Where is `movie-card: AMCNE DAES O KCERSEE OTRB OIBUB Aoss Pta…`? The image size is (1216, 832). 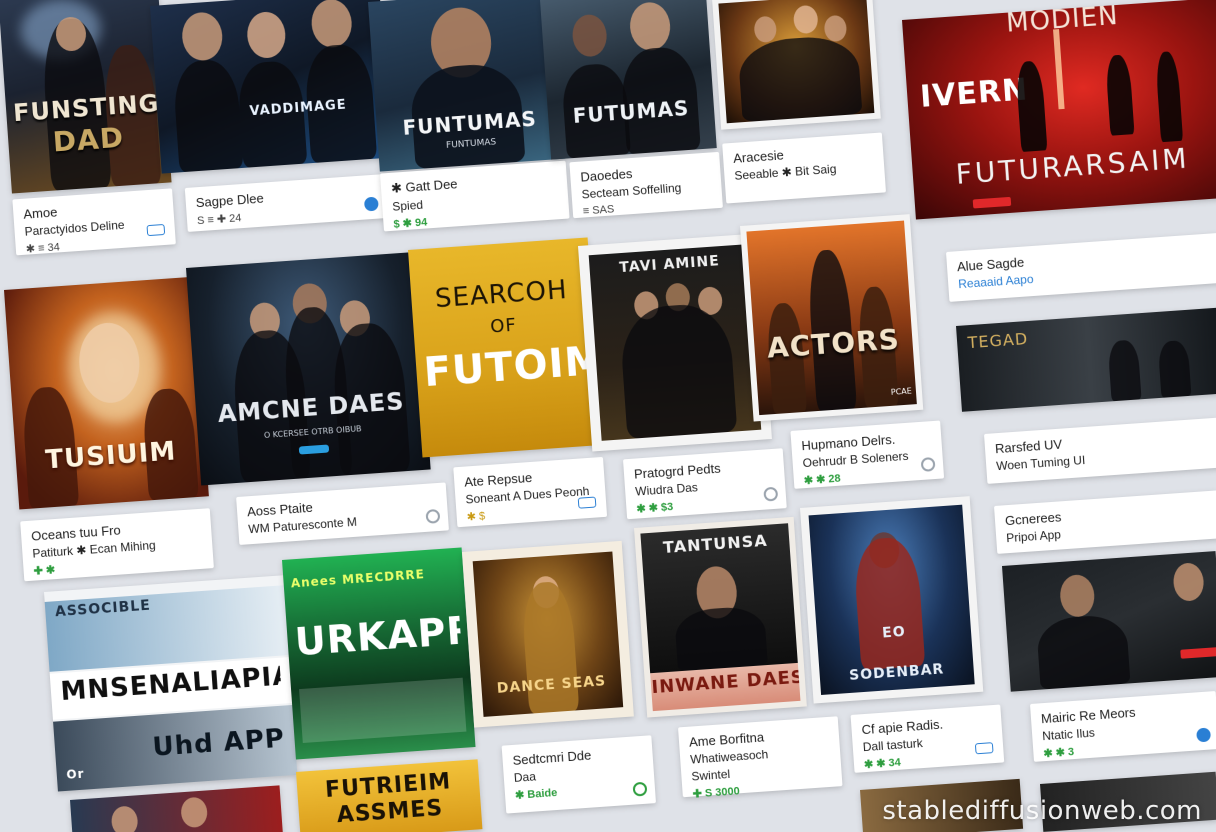 movie-card: AMCNE DAES O KCERSEE OTRB OIBUB Aoss Pta… is located at coordinates (317, 399).